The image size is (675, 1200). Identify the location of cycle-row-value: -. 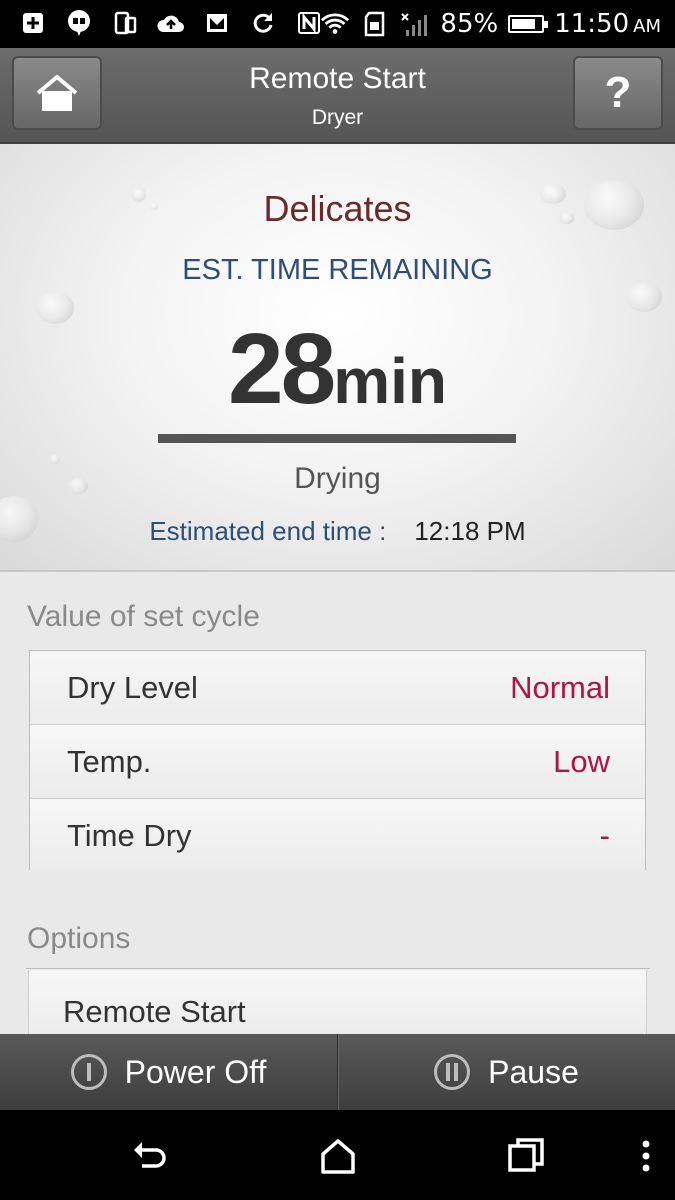
(604, 835).